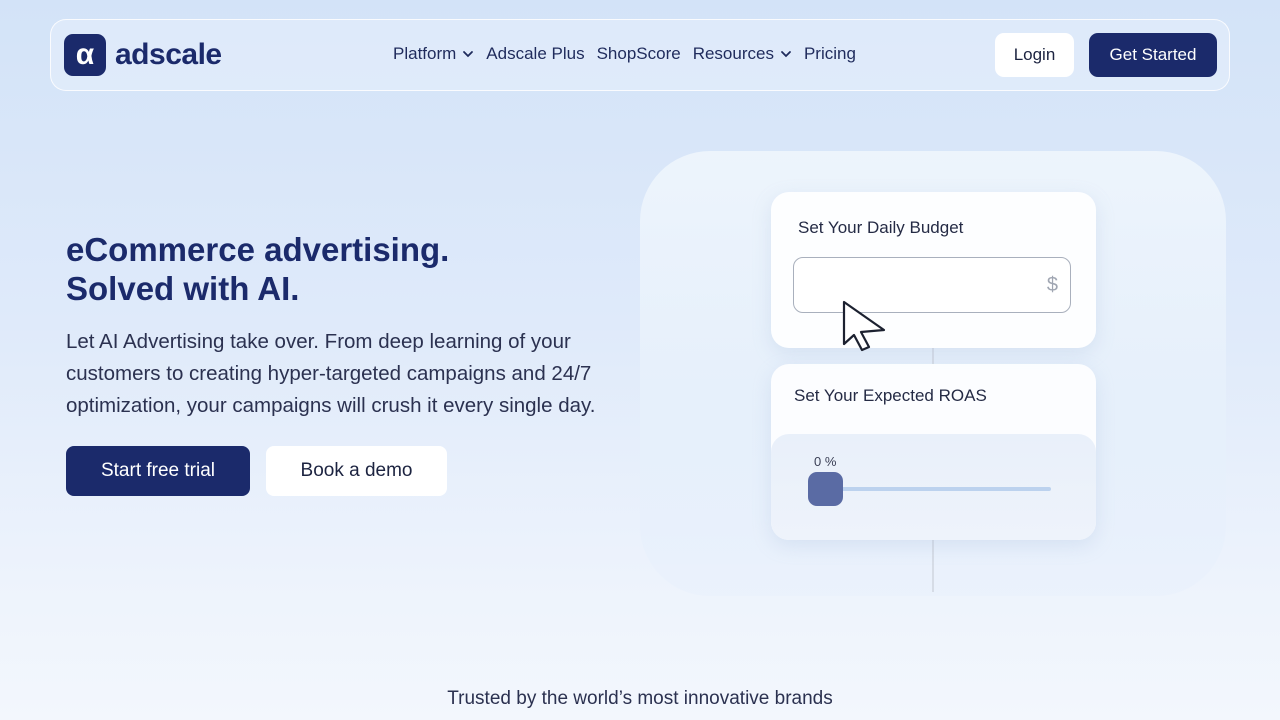 This screenshot has height=720, width=1280. I want to click on roas-slider-thumb, so click(825, 489).